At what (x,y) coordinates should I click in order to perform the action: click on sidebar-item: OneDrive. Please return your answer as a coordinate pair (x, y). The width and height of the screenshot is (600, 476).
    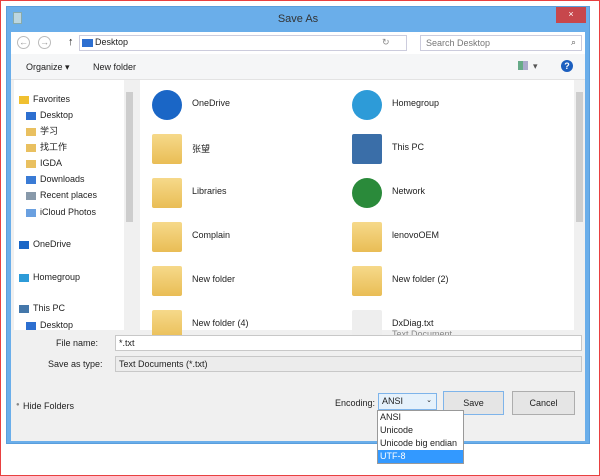
    Looking at the image, I should click on (45, 244).